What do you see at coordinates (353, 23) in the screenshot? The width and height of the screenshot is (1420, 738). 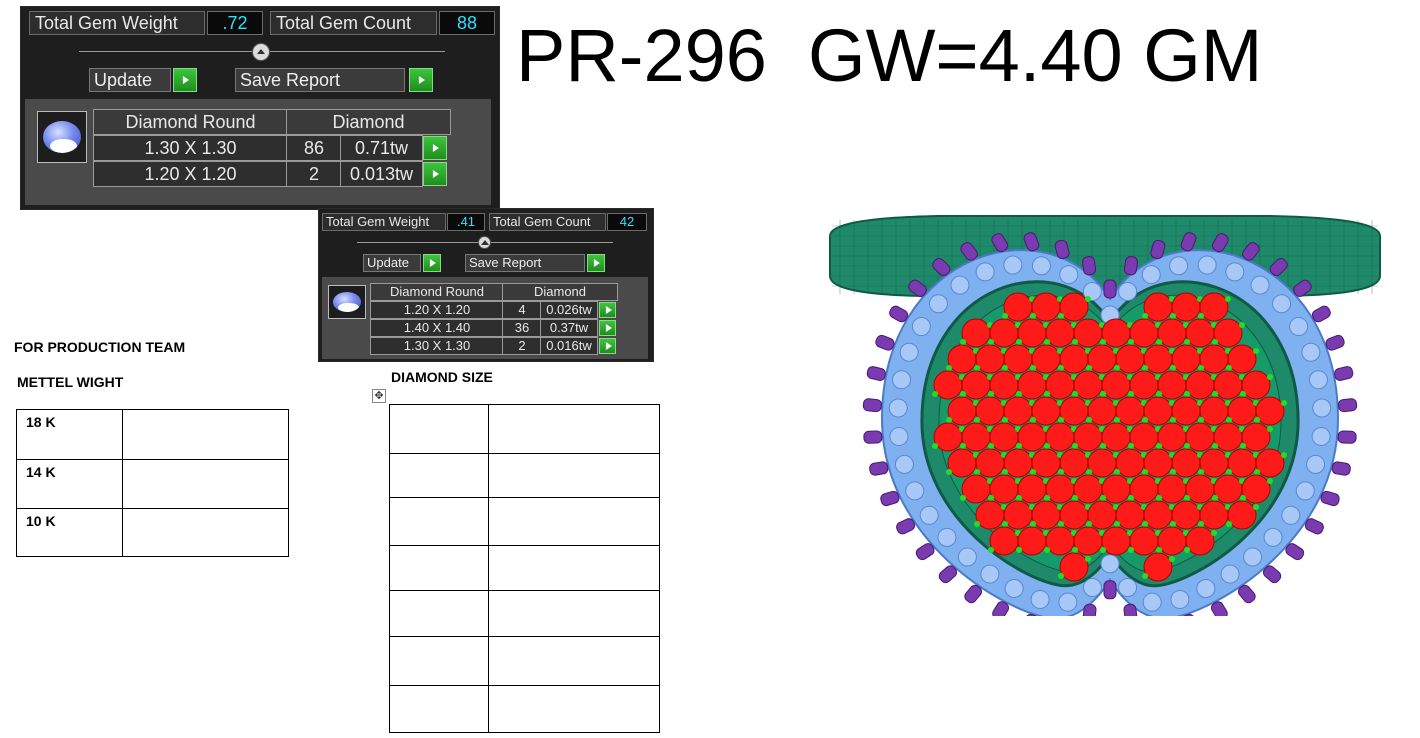 I see `total-gem-count-label: Total Gem Count` at bounding box center [353, 23].